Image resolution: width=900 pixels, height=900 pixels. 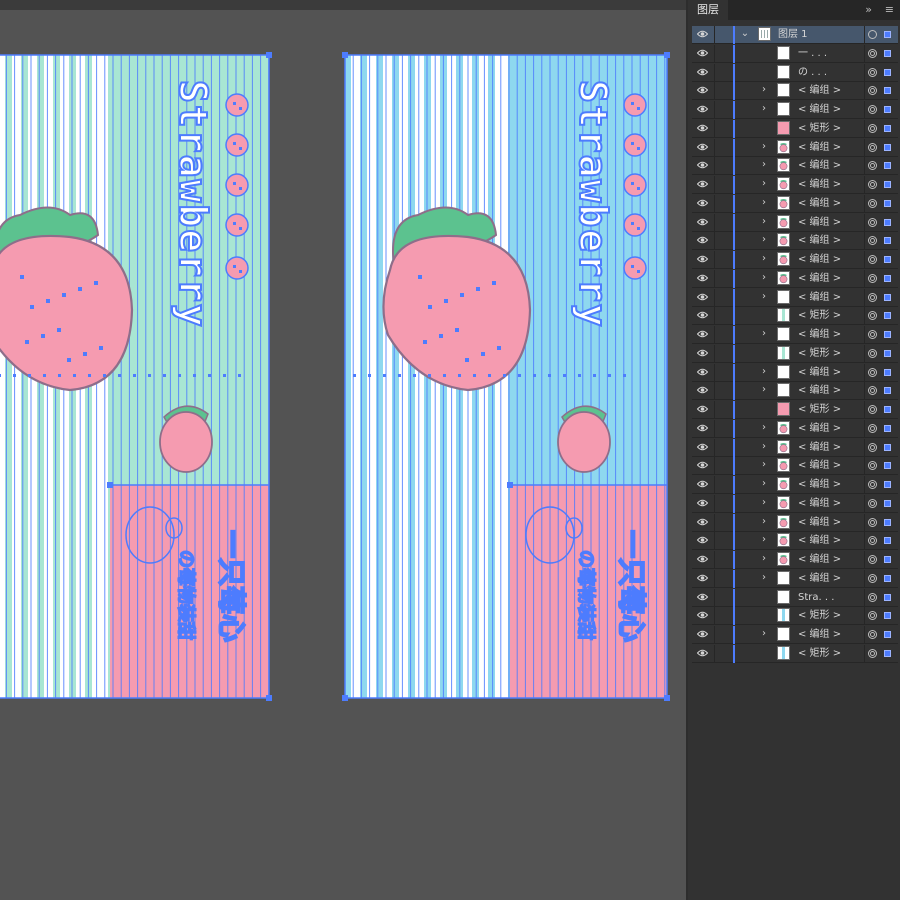 I want to click on layer-name: 一 . . ., so click(x=812, y=54).